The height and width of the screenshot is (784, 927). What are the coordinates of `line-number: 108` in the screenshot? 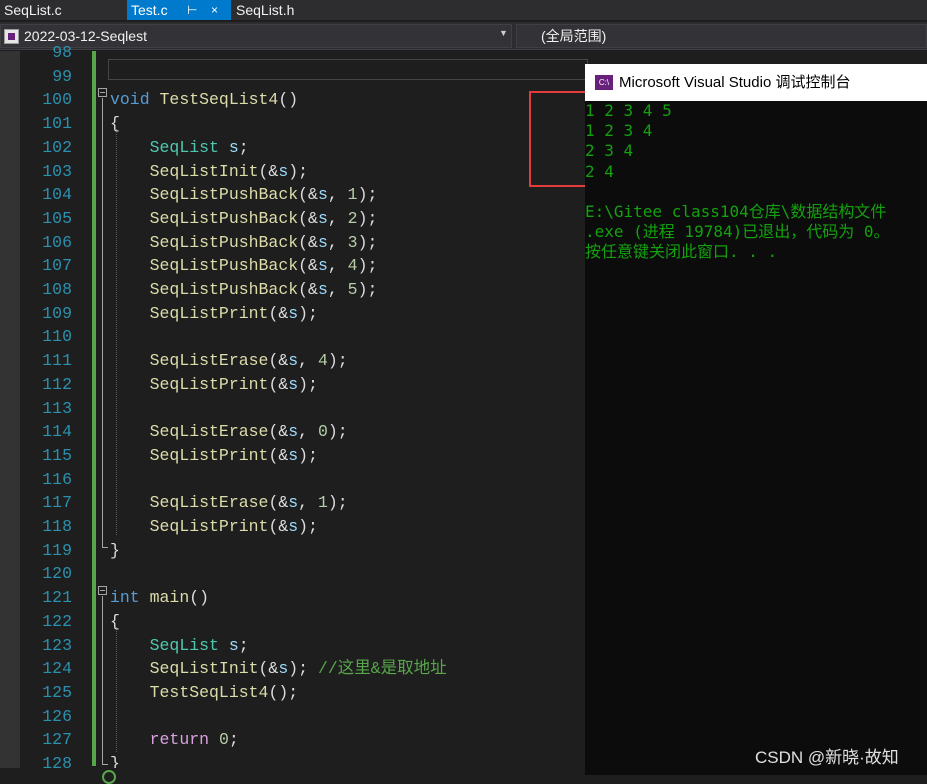 It's located at (57, 289).